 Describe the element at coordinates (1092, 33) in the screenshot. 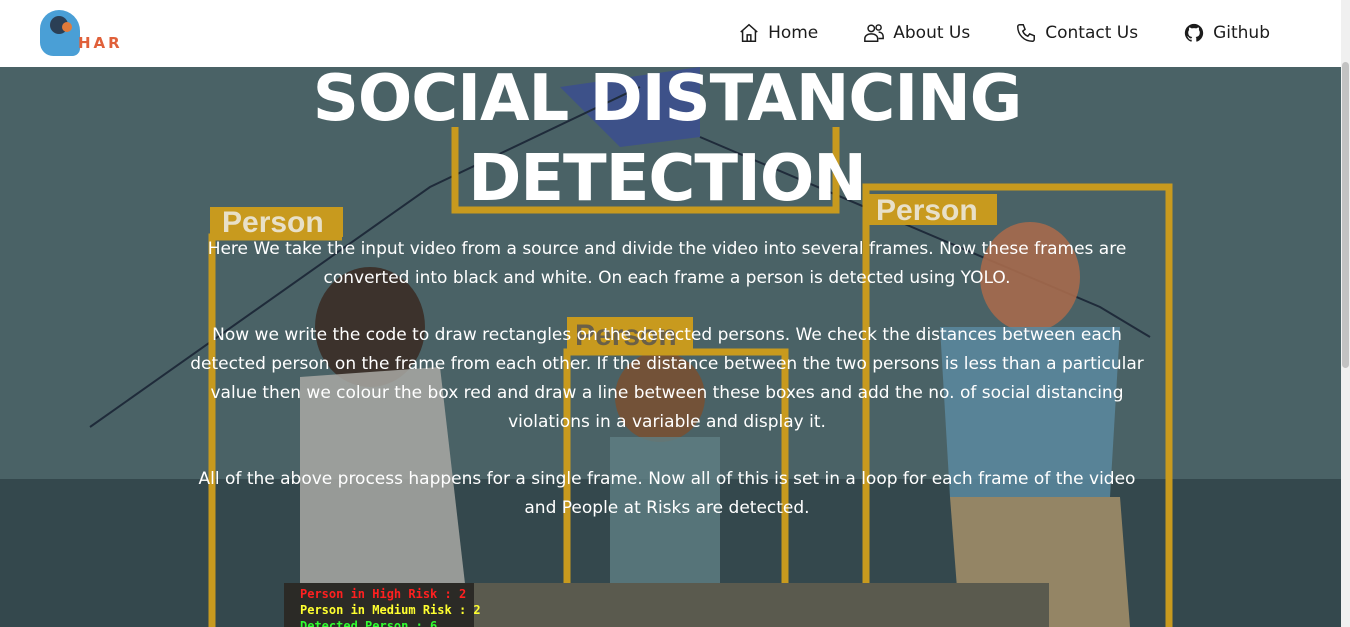

I see `nav-contact-label: Contact Us` at that location.